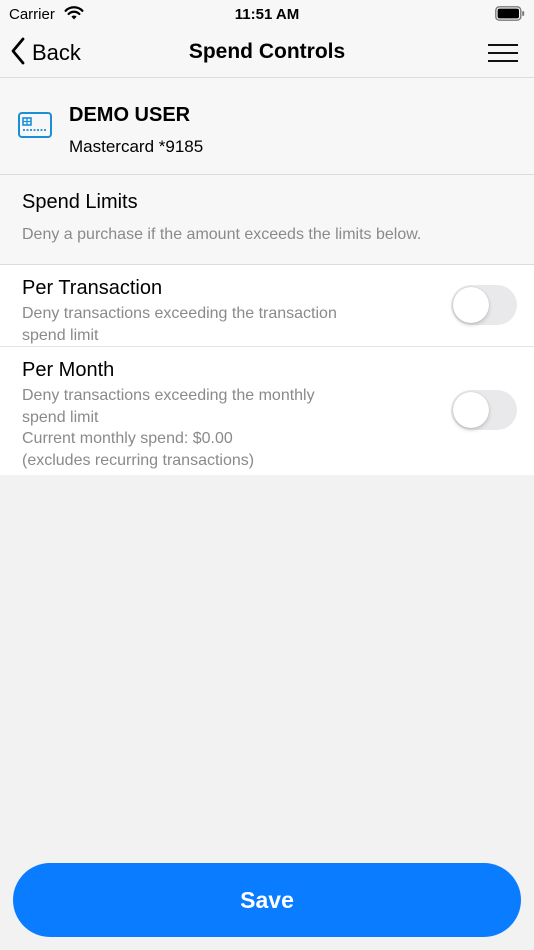 Image resolution: width=534 pixels, height=950 pixels. I want to click on status-bar: Carrier 11:51 AM, so click(267, 14).